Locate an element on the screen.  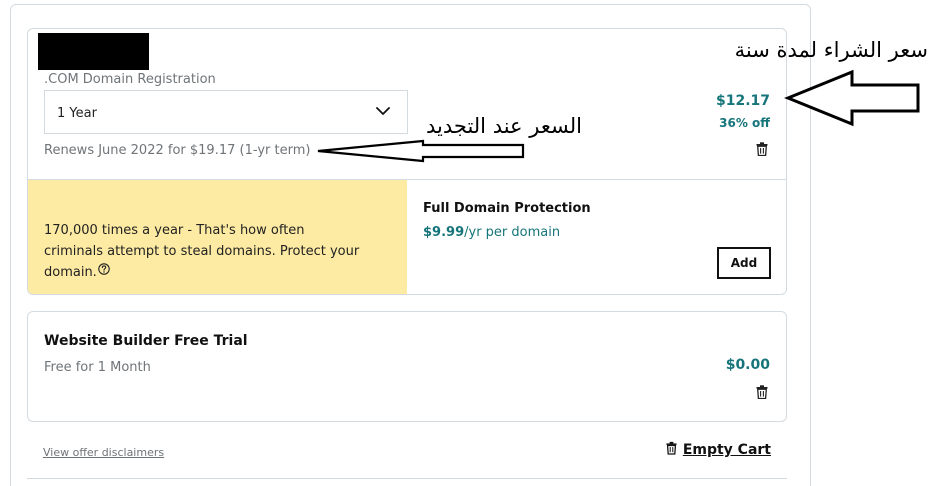
renewal-price-annotation: السعر عند التجديد is located at coordinates (504, 126).